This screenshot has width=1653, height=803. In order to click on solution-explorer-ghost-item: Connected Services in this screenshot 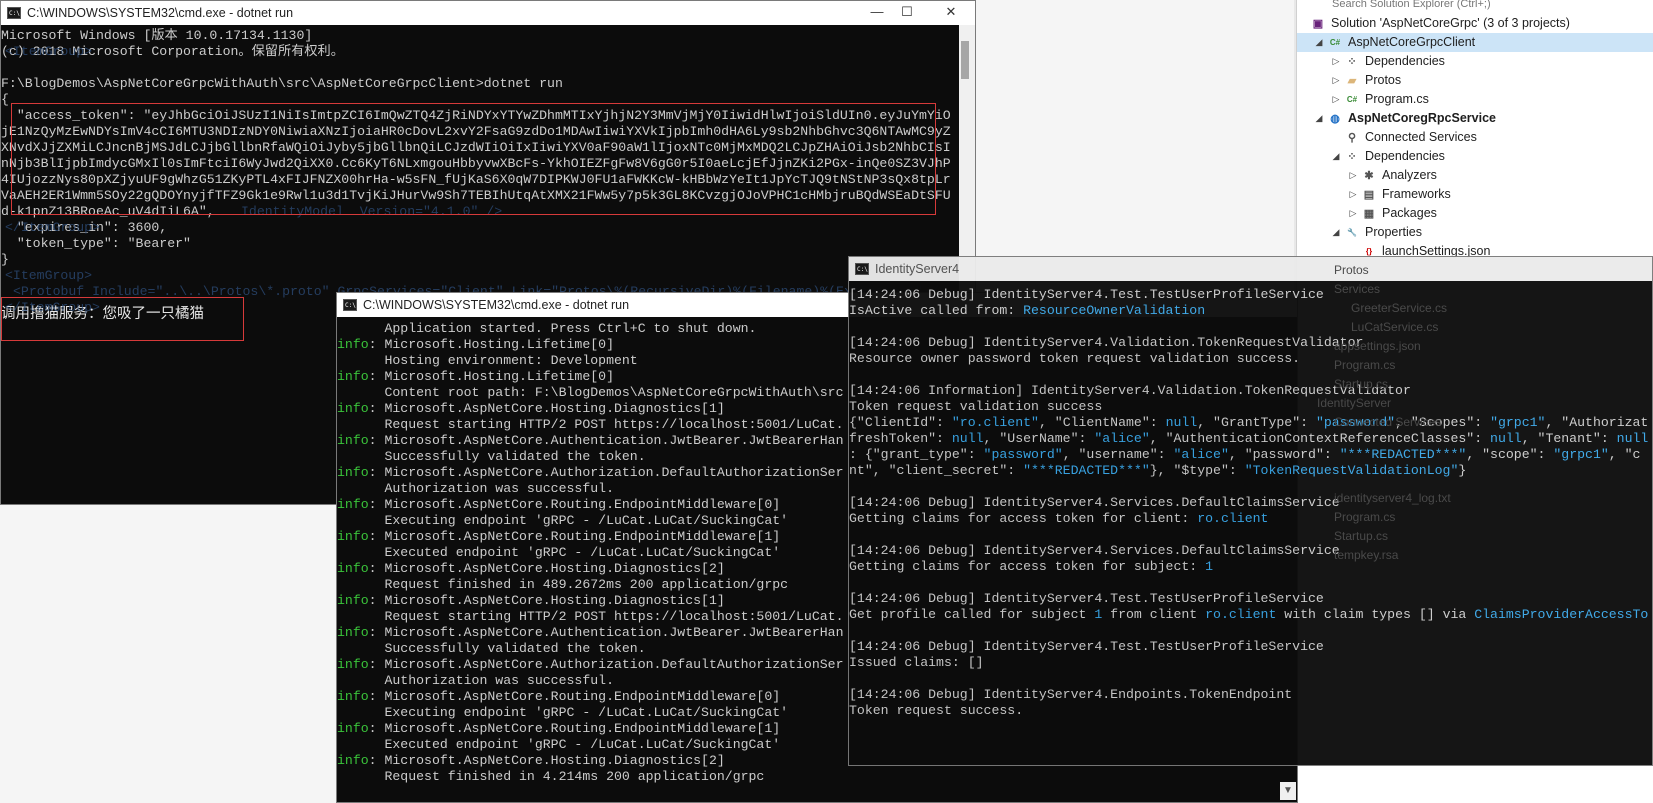, I will do `click(1388, 422)`.